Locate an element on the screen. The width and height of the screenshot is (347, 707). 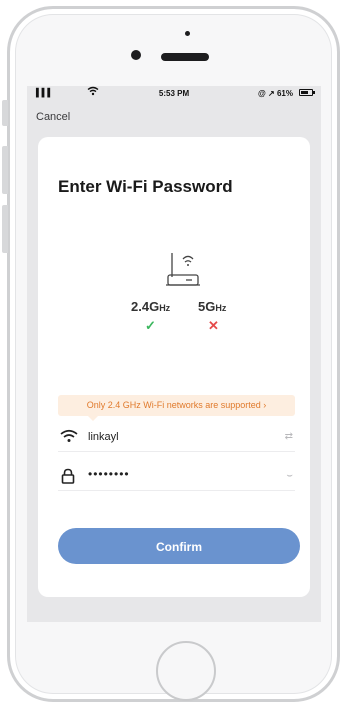
check-icon: ✓ is located at coordinates (150, 325).